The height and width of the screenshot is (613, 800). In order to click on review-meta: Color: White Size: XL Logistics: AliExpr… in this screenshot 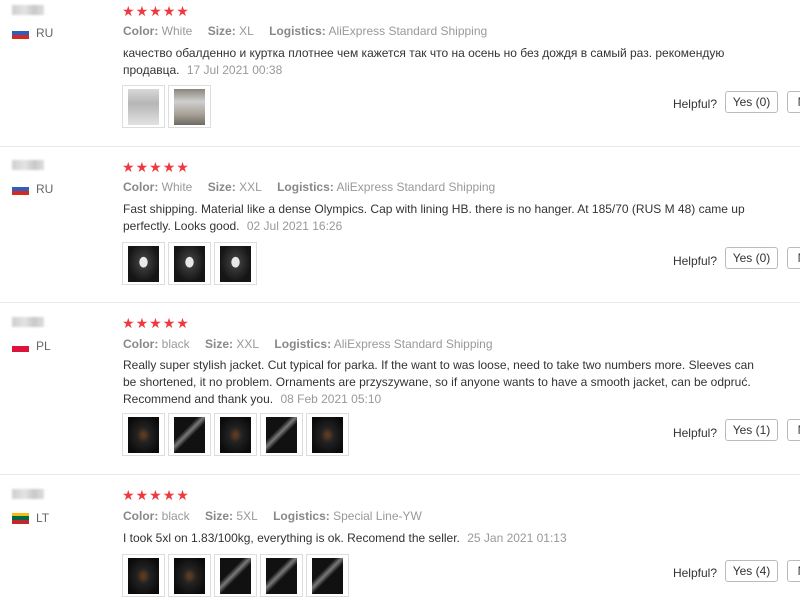, I will do `click(311, 31)`.